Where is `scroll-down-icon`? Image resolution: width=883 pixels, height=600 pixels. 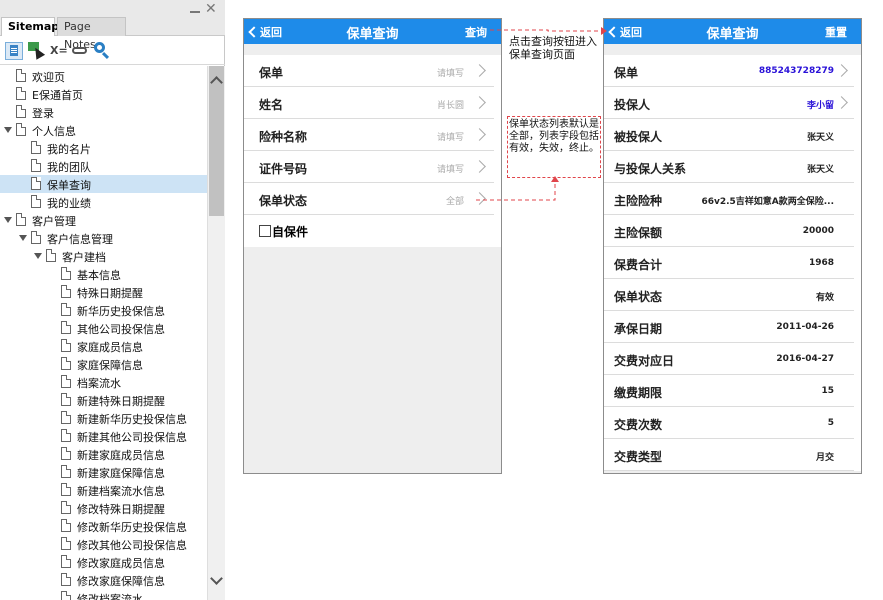
scroll-down-icon is located at coordinates (216, 578).